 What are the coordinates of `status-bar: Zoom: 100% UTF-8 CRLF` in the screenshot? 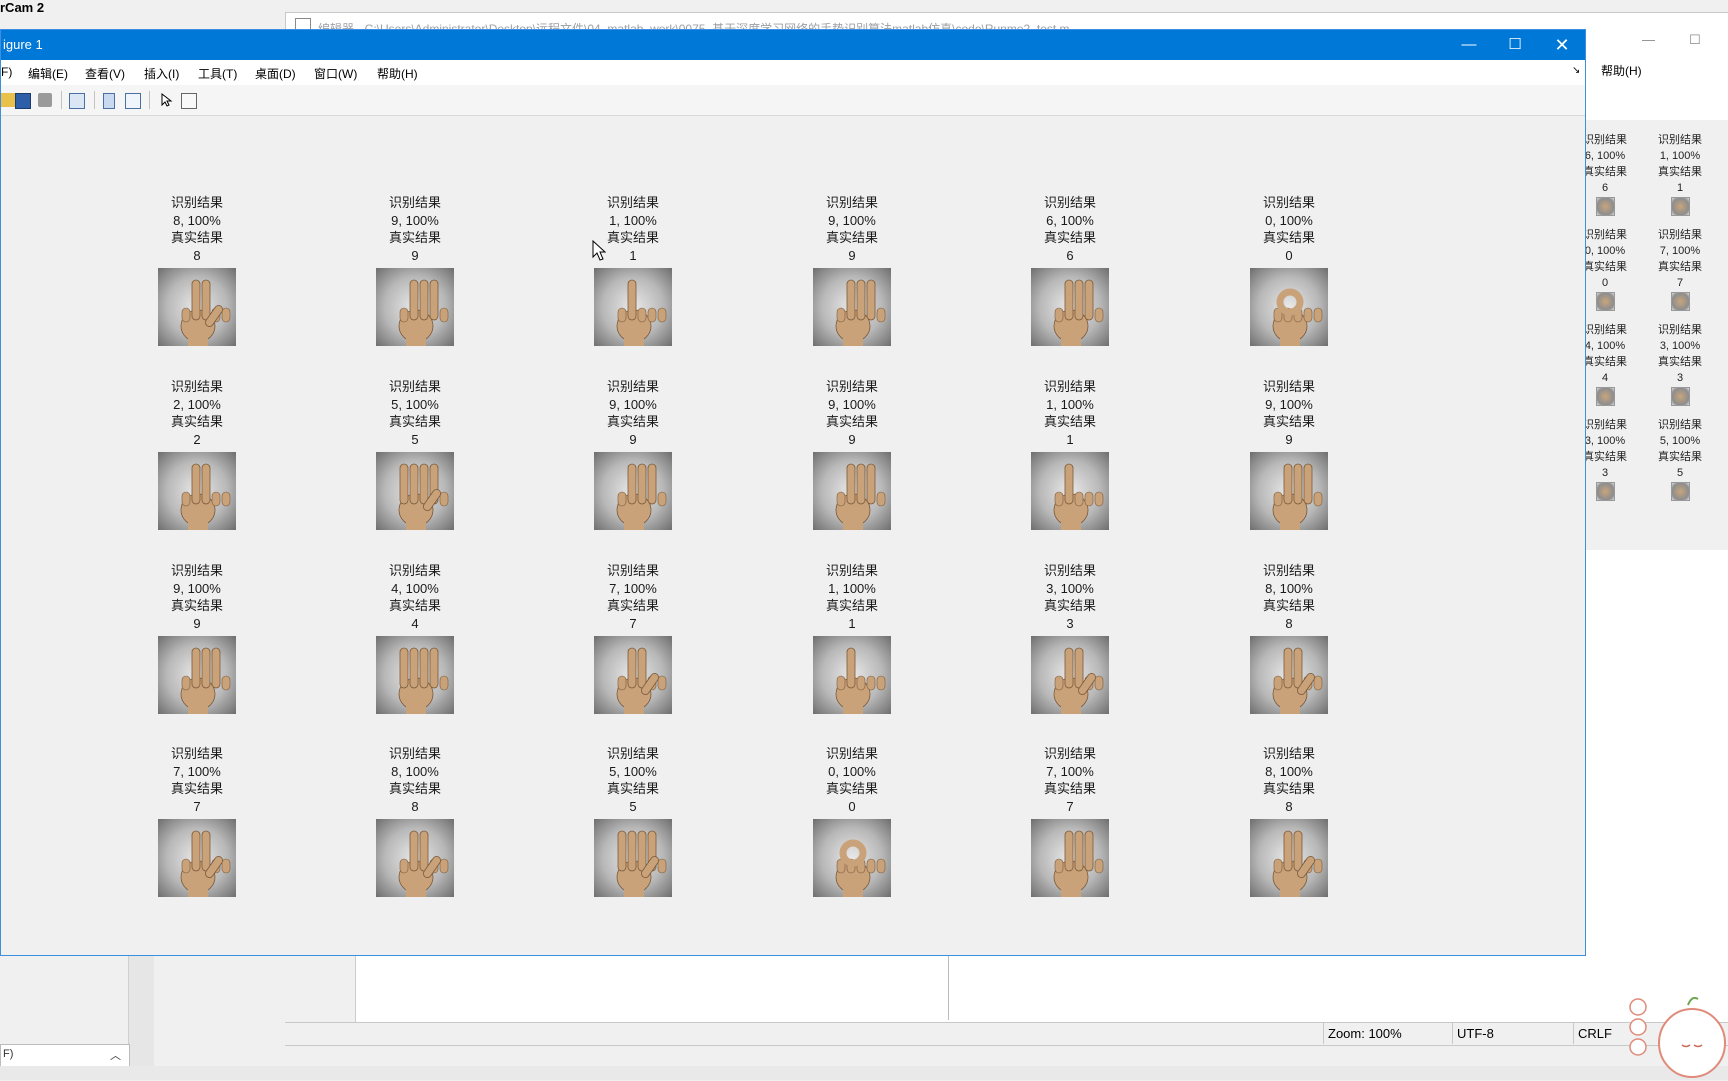 It's located at (1006, 1033).